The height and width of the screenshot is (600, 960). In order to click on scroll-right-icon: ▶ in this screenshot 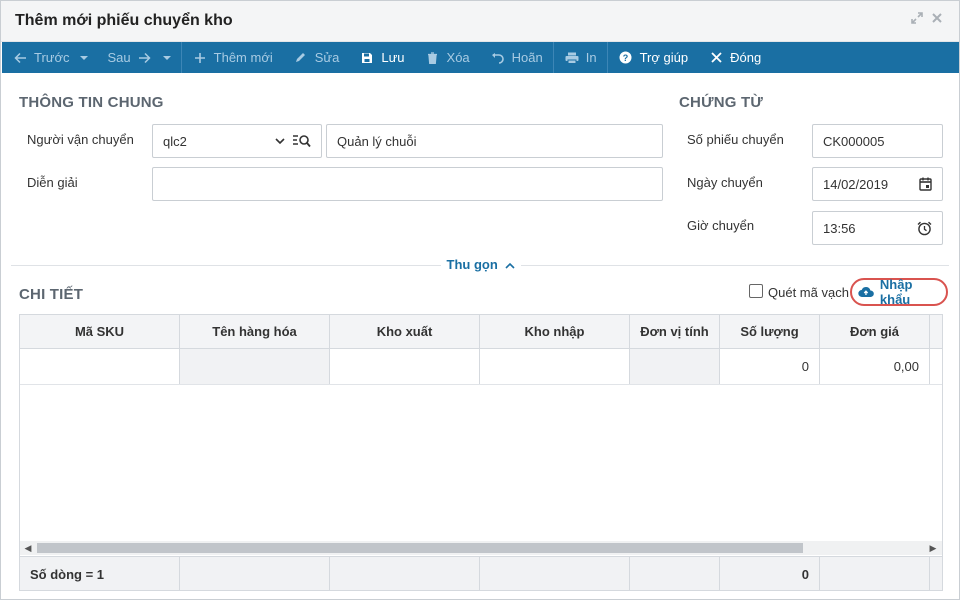, I will do `click(933, 548)`.